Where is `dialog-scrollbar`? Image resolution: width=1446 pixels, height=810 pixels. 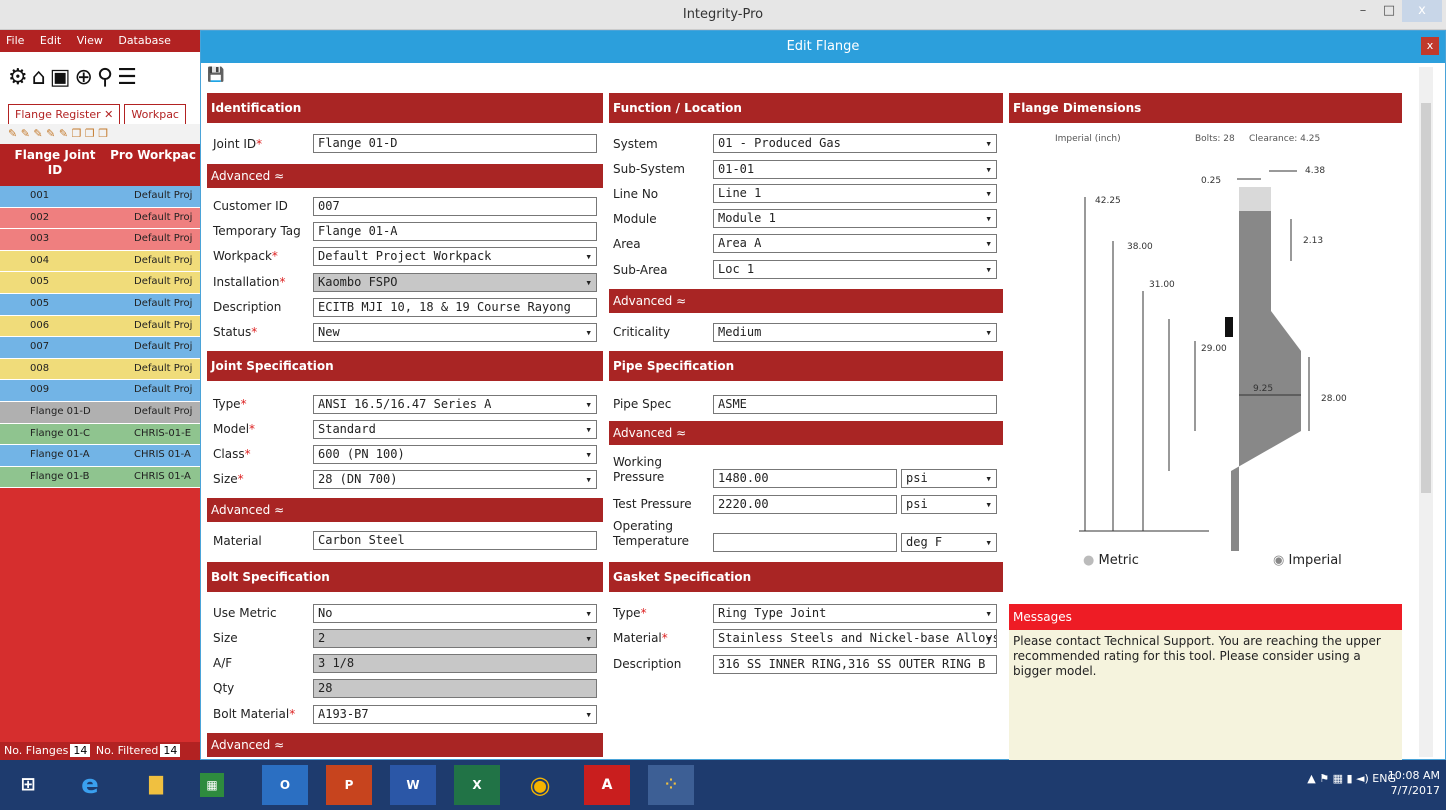
dialog-scrollbar is located at coordinates (1426, 412).